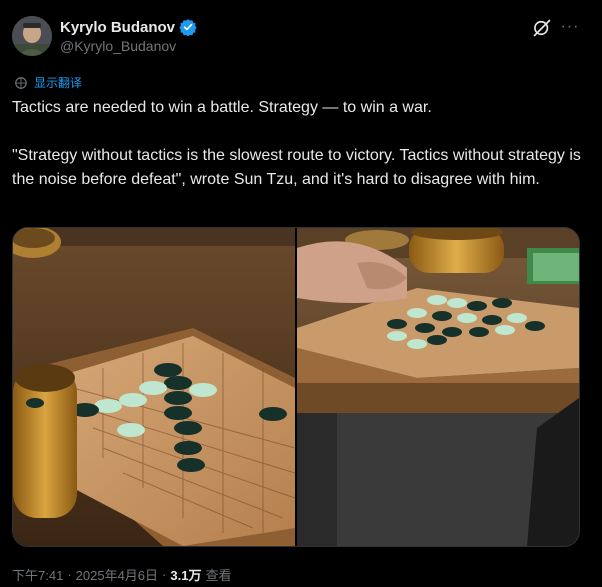 The height and width of the screenshot is (587, 602). What do you see at coordinates (218, 575) in the screenshot?
I see `views-label: 查看` at bounding box center [218, 575].